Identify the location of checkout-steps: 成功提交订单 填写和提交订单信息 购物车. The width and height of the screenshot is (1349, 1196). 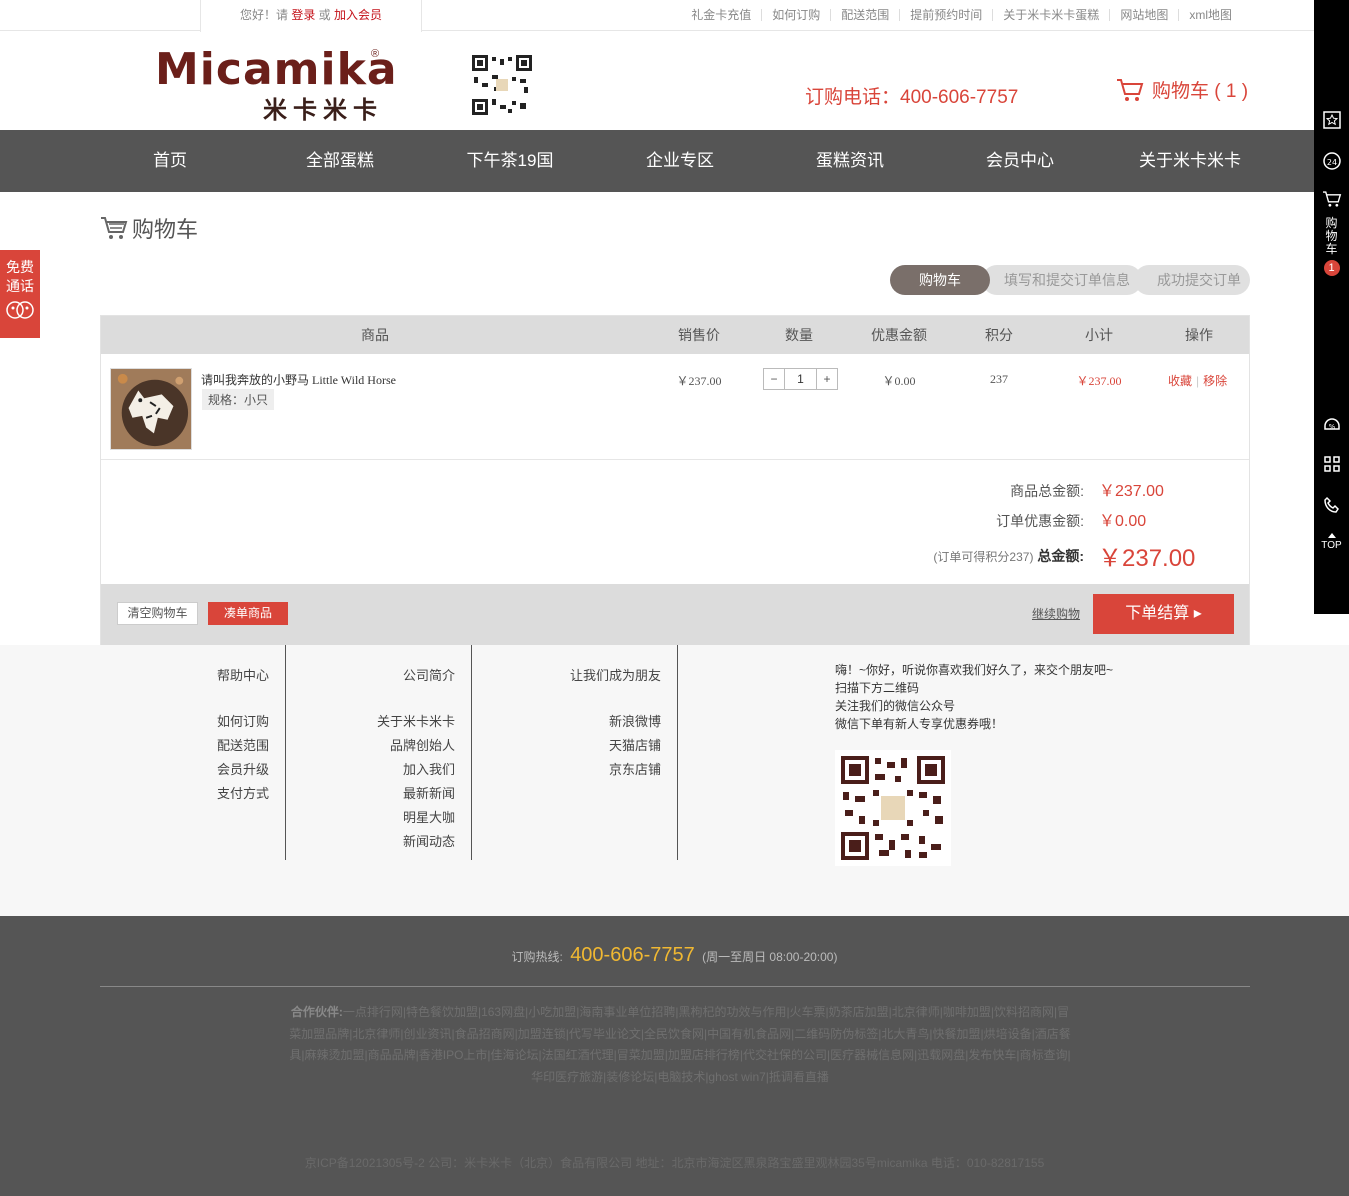
(1070, 280).